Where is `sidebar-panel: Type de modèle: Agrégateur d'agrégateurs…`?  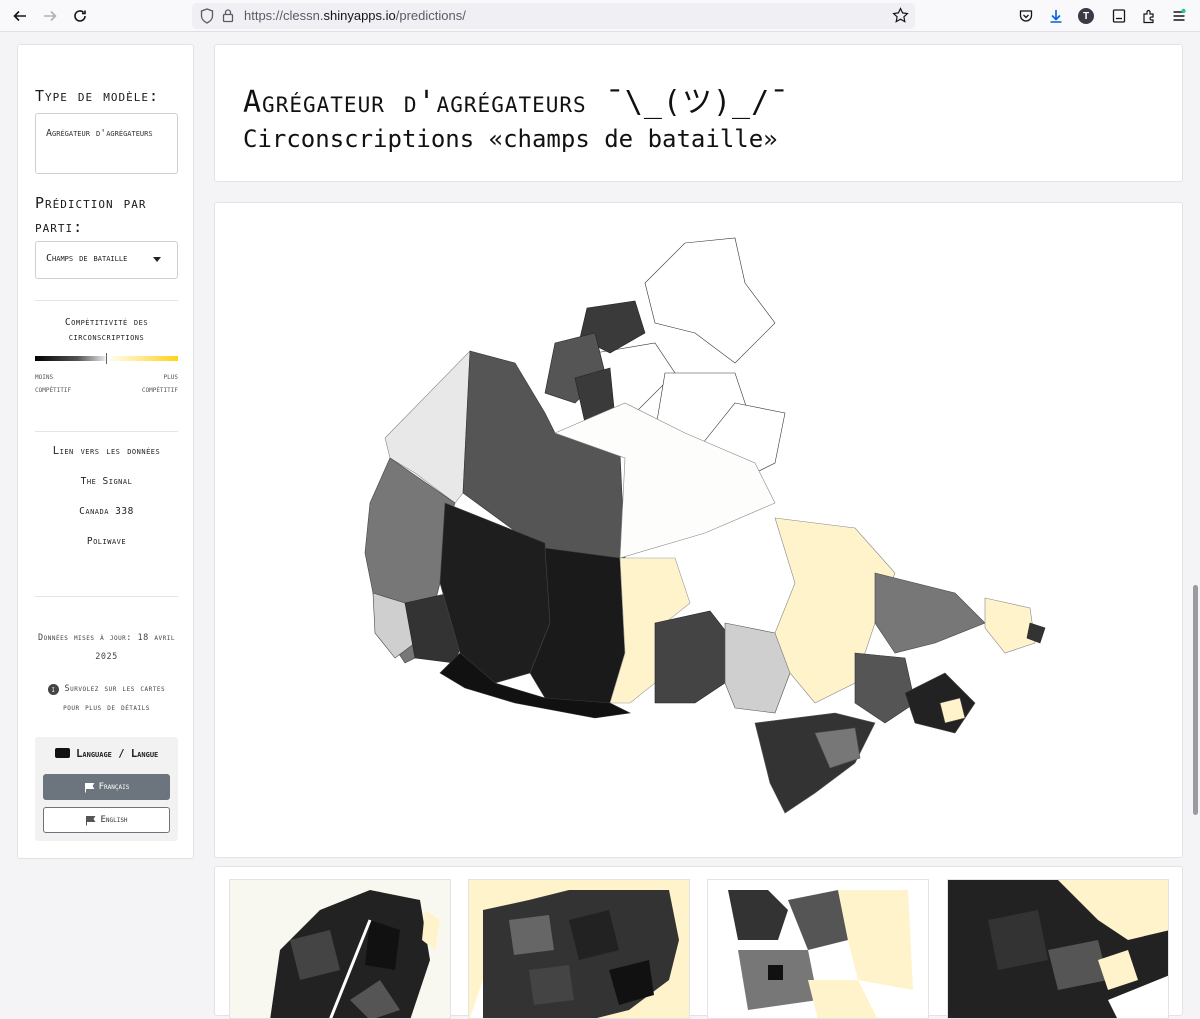
sidebar-panel: Type de modèle: Agrégateur d'agrégateurs… is located at coordinates (105, 451).